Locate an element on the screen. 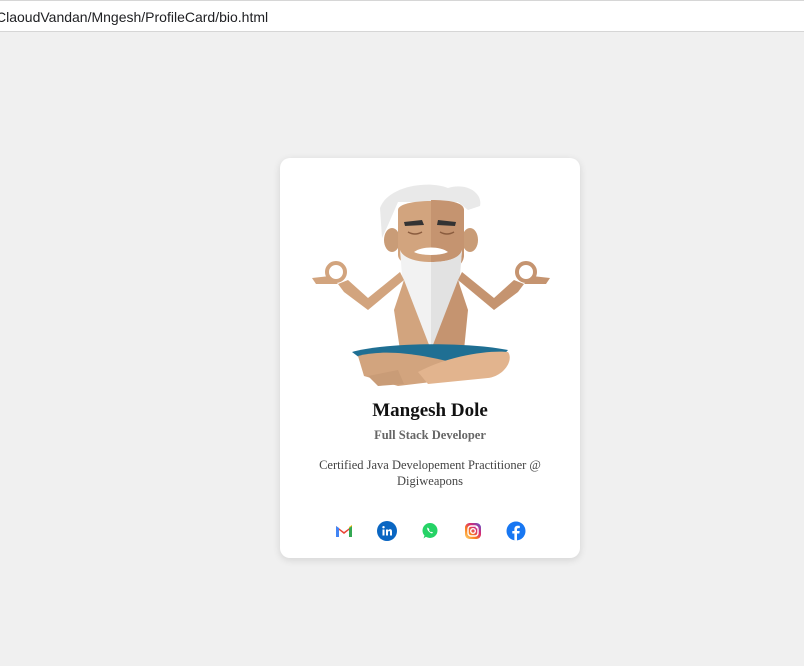  address-bar: ClaoudVandan/Mngesh/ProfileCard/bio.html is located at coordinates (402, 16).